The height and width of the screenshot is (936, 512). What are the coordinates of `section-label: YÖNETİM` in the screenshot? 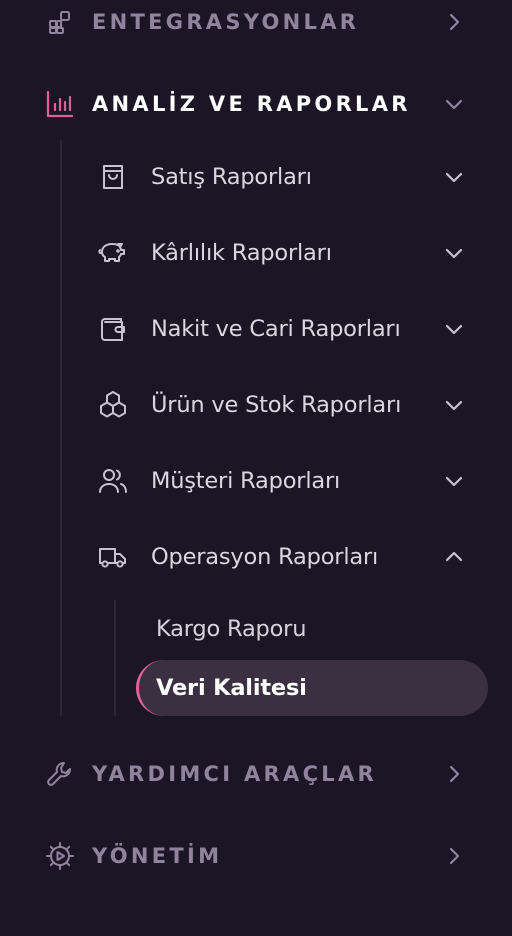 It's located at (157, 856).